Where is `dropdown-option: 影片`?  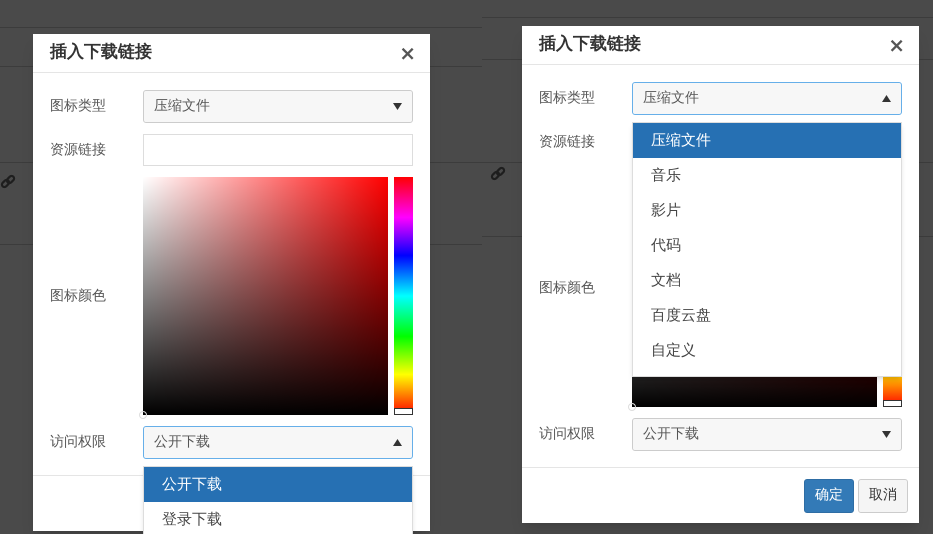 dropdown-option: 影片 is located at coordinates (767, 210).